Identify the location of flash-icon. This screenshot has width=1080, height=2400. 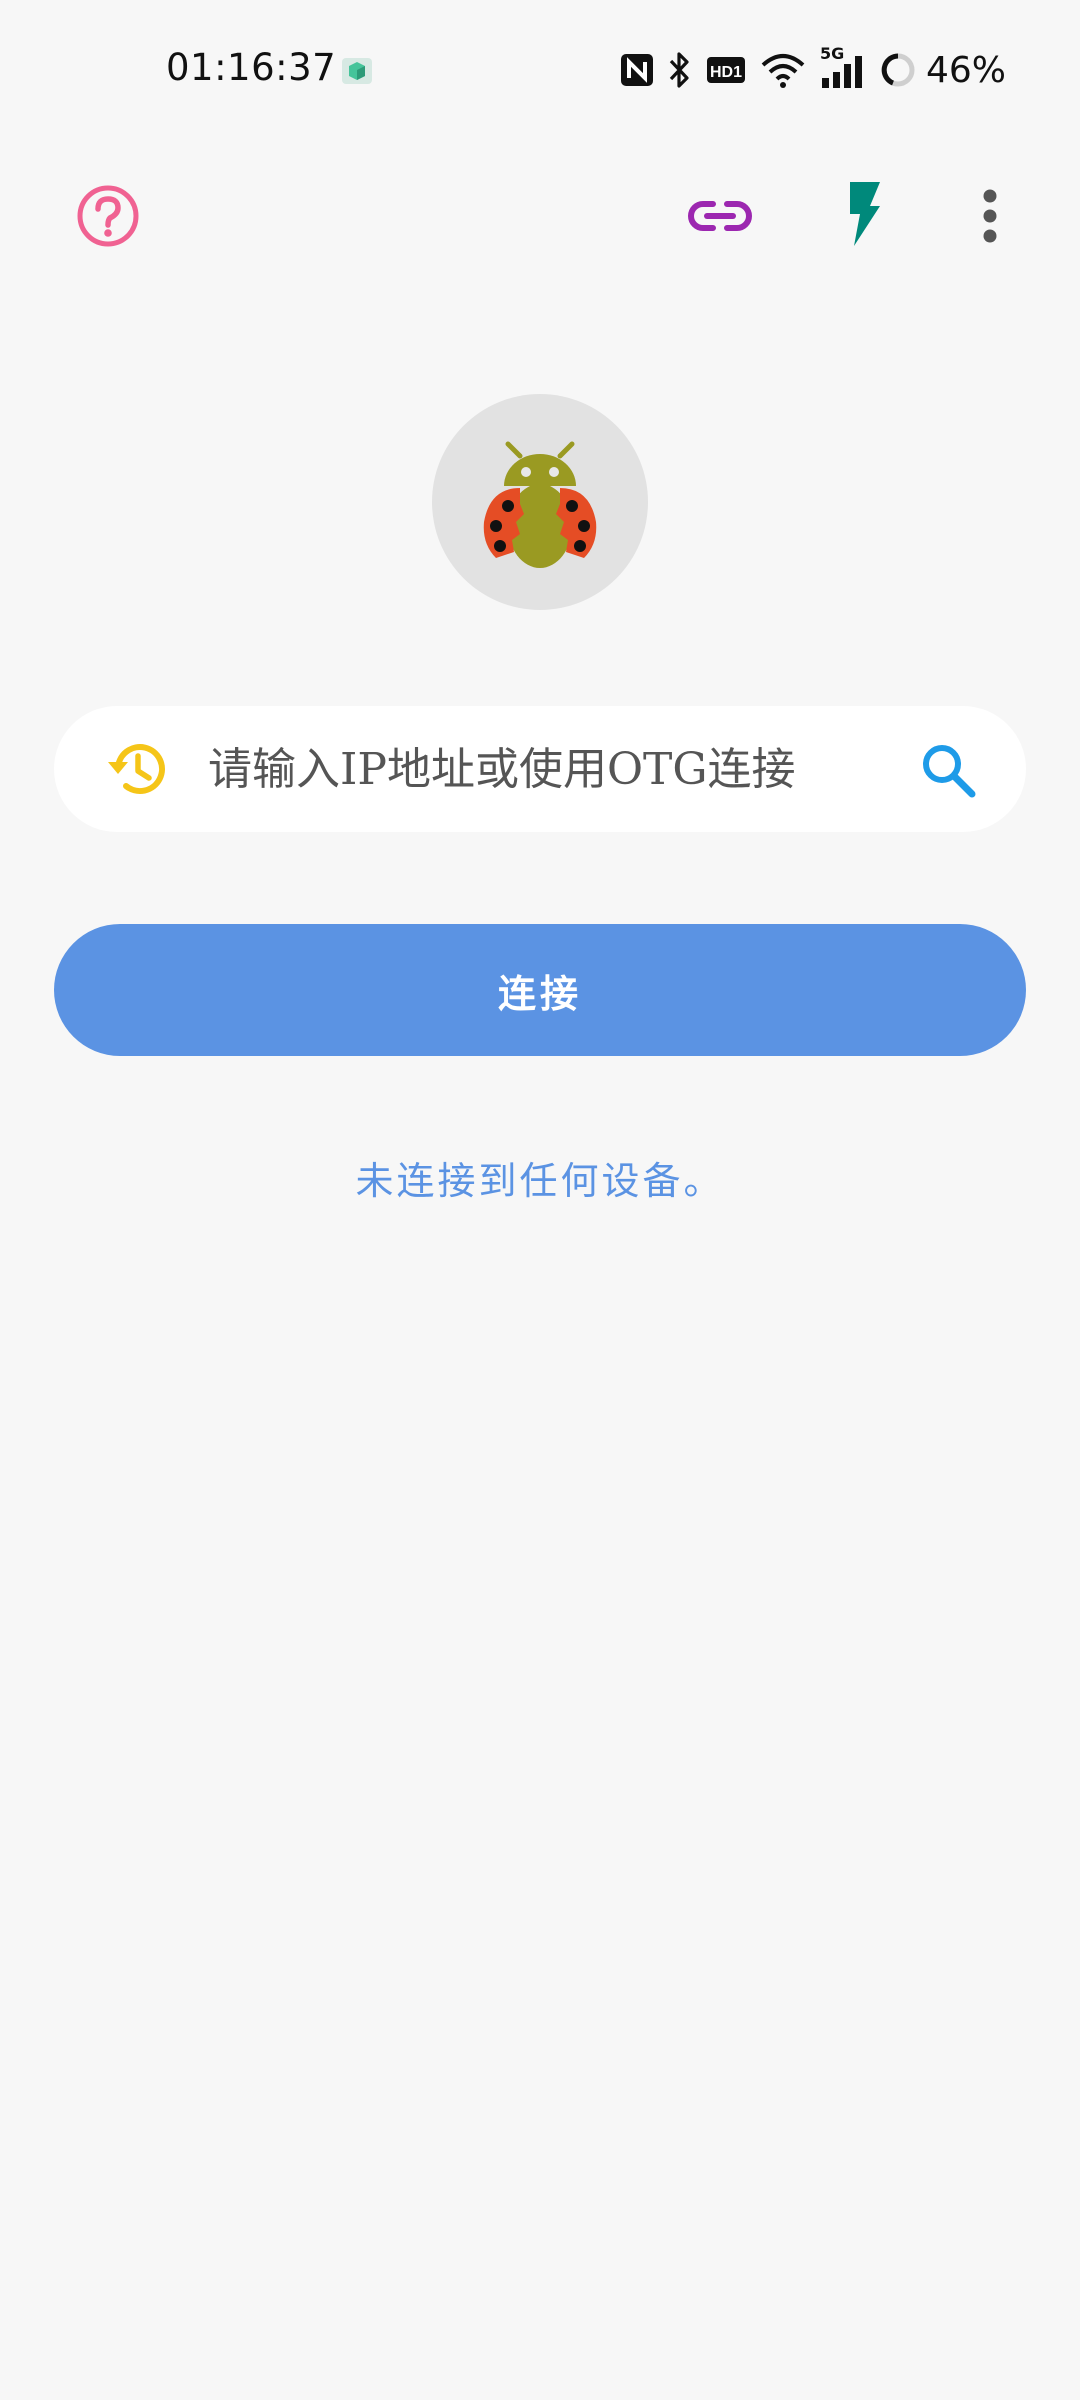
(865, 214).